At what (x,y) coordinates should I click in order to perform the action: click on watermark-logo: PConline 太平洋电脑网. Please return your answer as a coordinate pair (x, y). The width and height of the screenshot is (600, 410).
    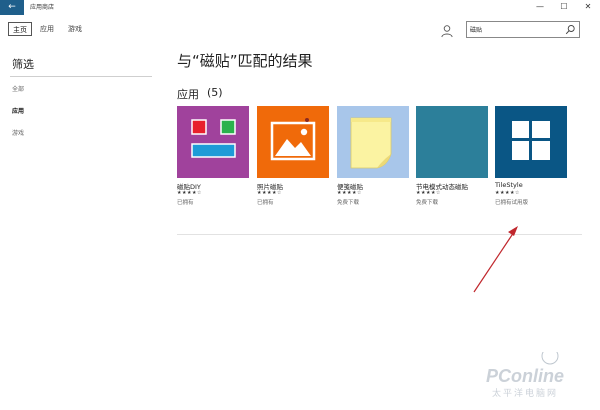
    Looking at the image, I should click on (535, 374).